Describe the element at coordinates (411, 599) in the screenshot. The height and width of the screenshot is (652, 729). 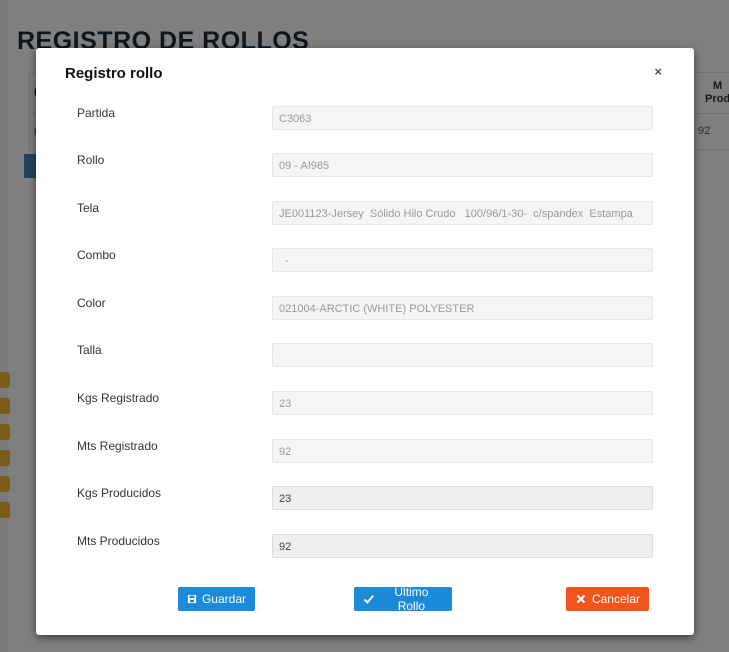
I see `ultimo-rollo-label: Último Rollo` at that location.